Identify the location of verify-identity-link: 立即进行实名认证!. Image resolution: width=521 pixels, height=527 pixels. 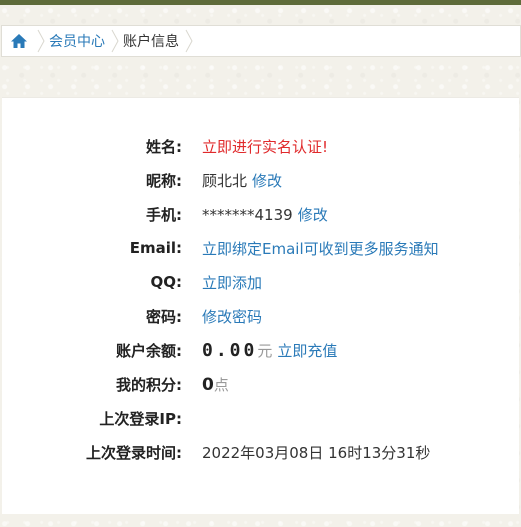
(265, 146).